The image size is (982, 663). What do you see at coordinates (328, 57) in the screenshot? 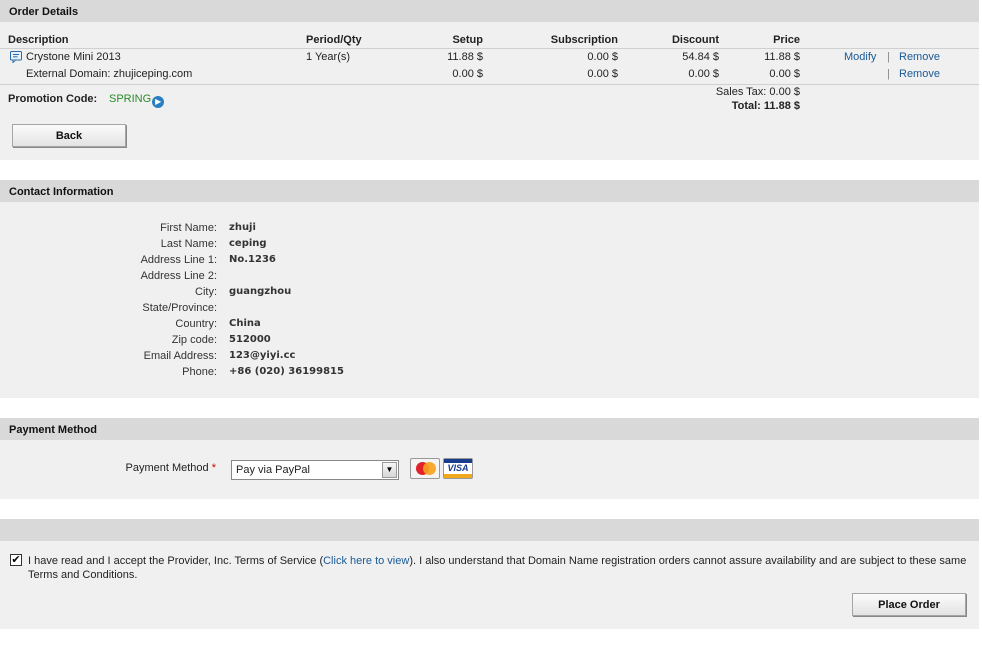
I see `item-period: 1 Year(s)` at bounding box center [328, 57].